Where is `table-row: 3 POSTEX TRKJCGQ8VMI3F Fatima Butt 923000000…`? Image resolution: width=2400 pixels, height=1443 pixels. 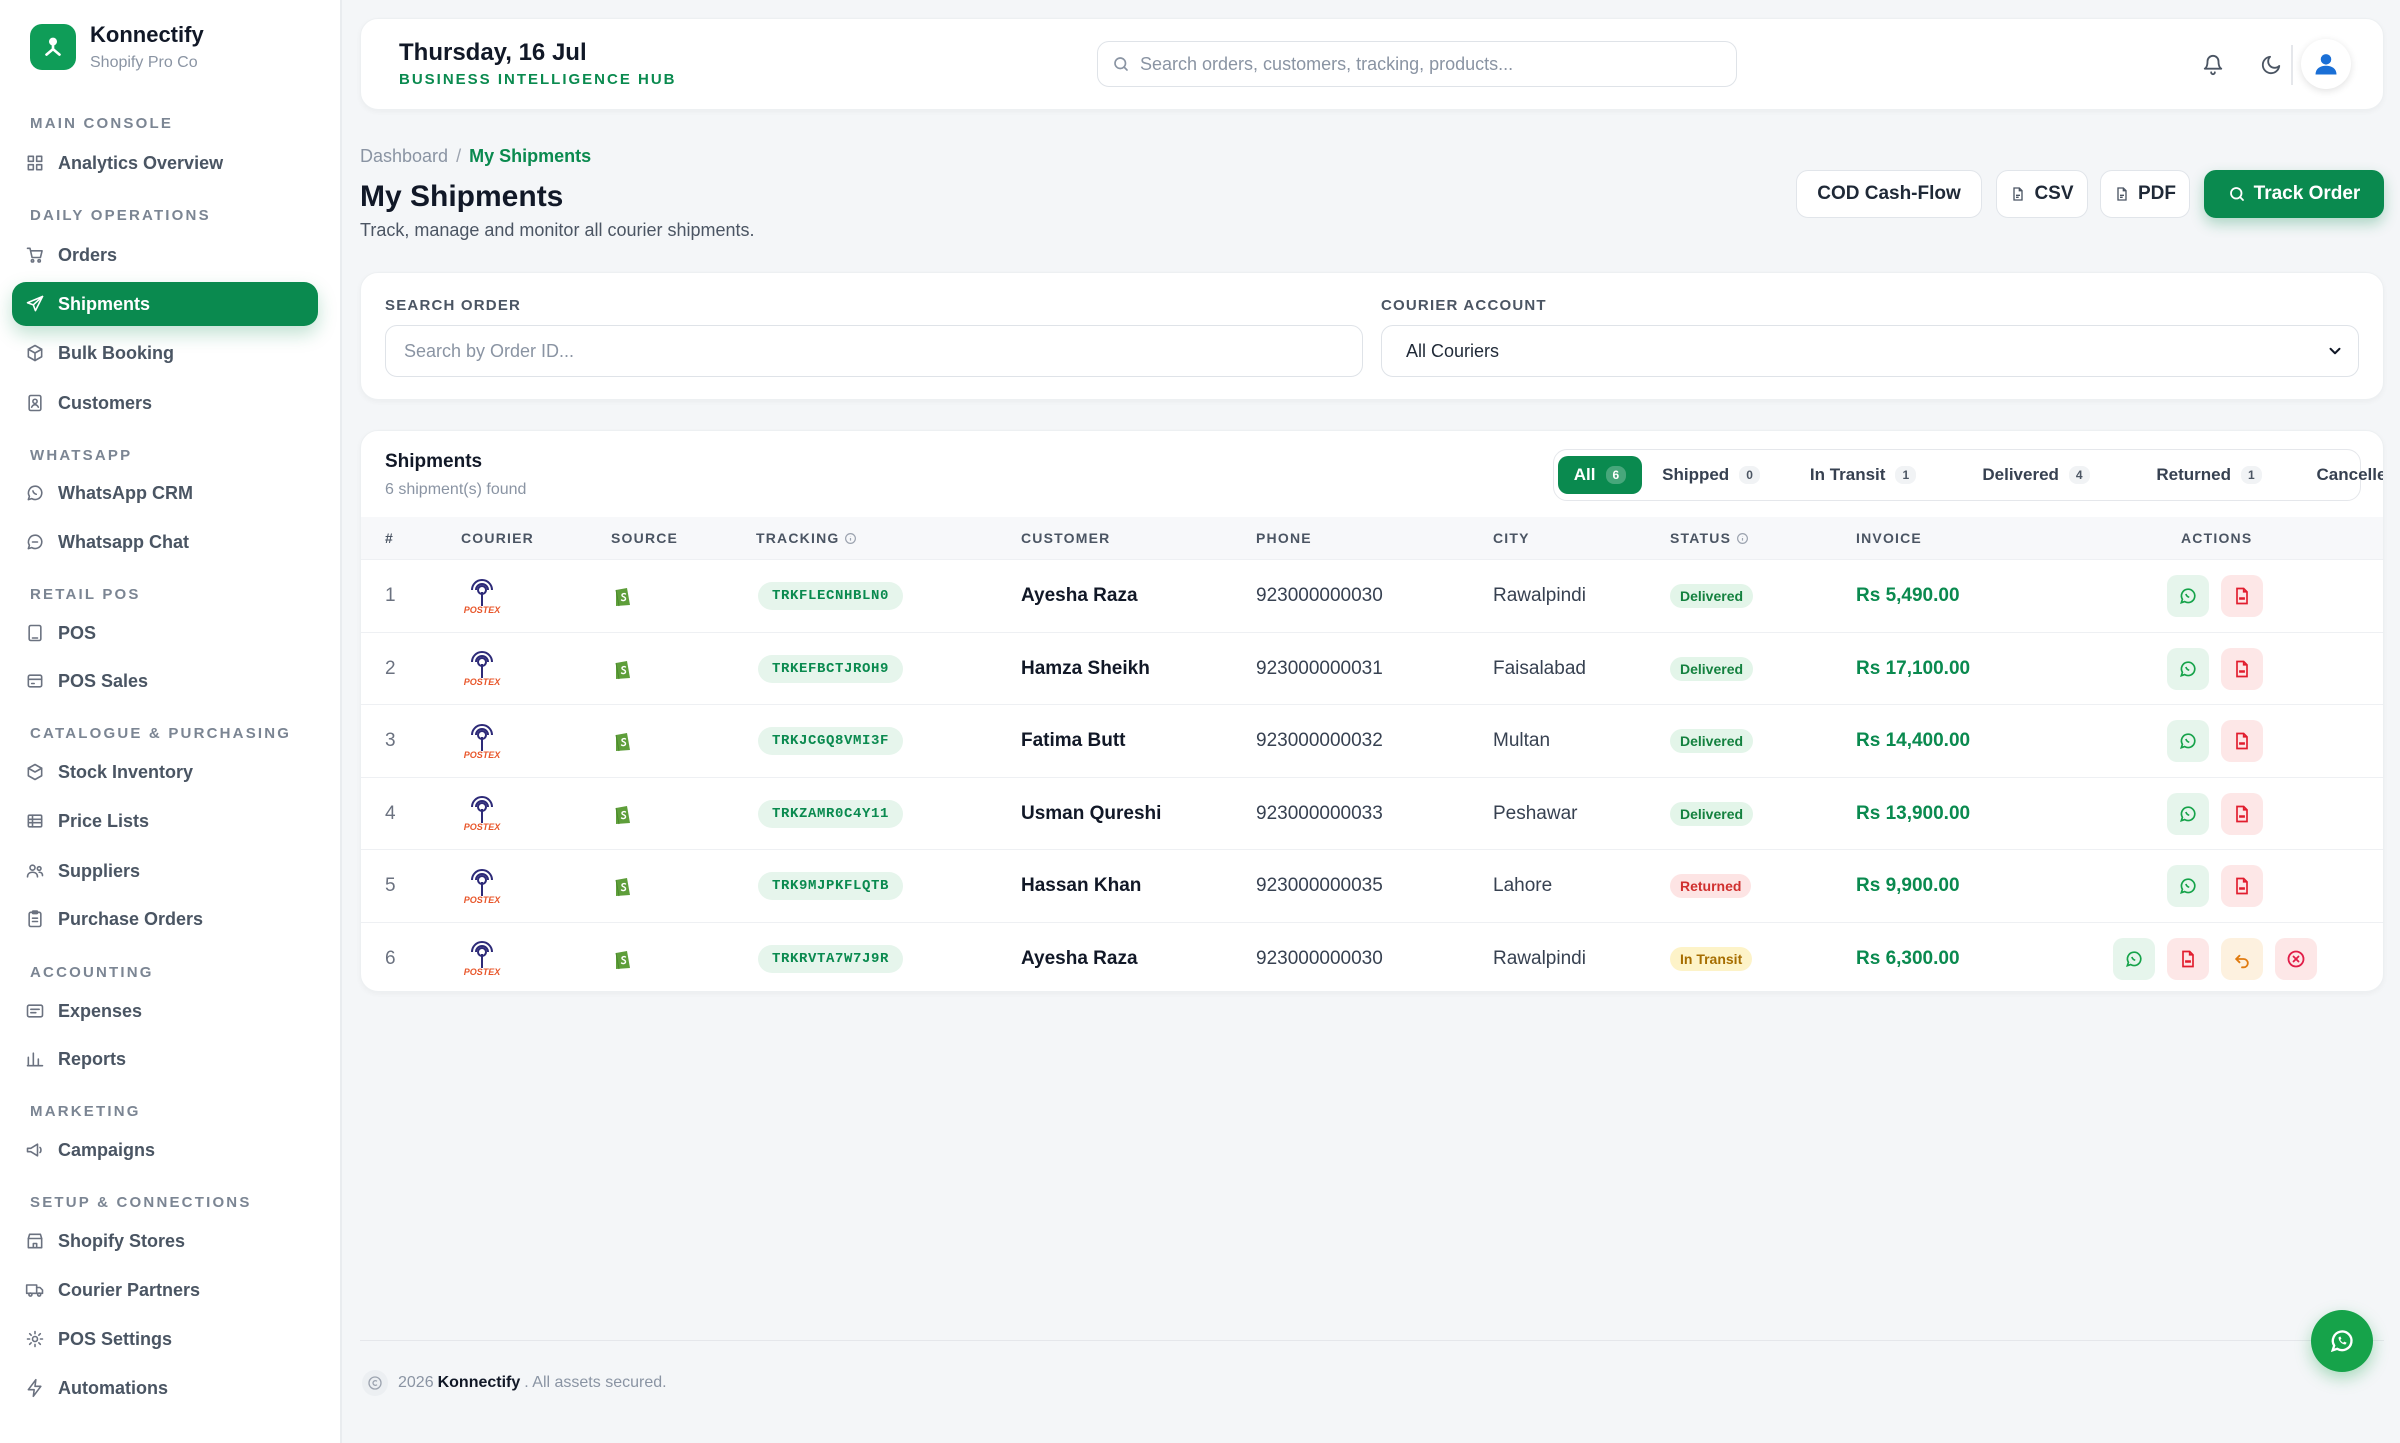 table-row: 3 POSTEX TRKJCGQ8VMI3F Fatima Butt 923000000… is located at coordinates (1372, 740).